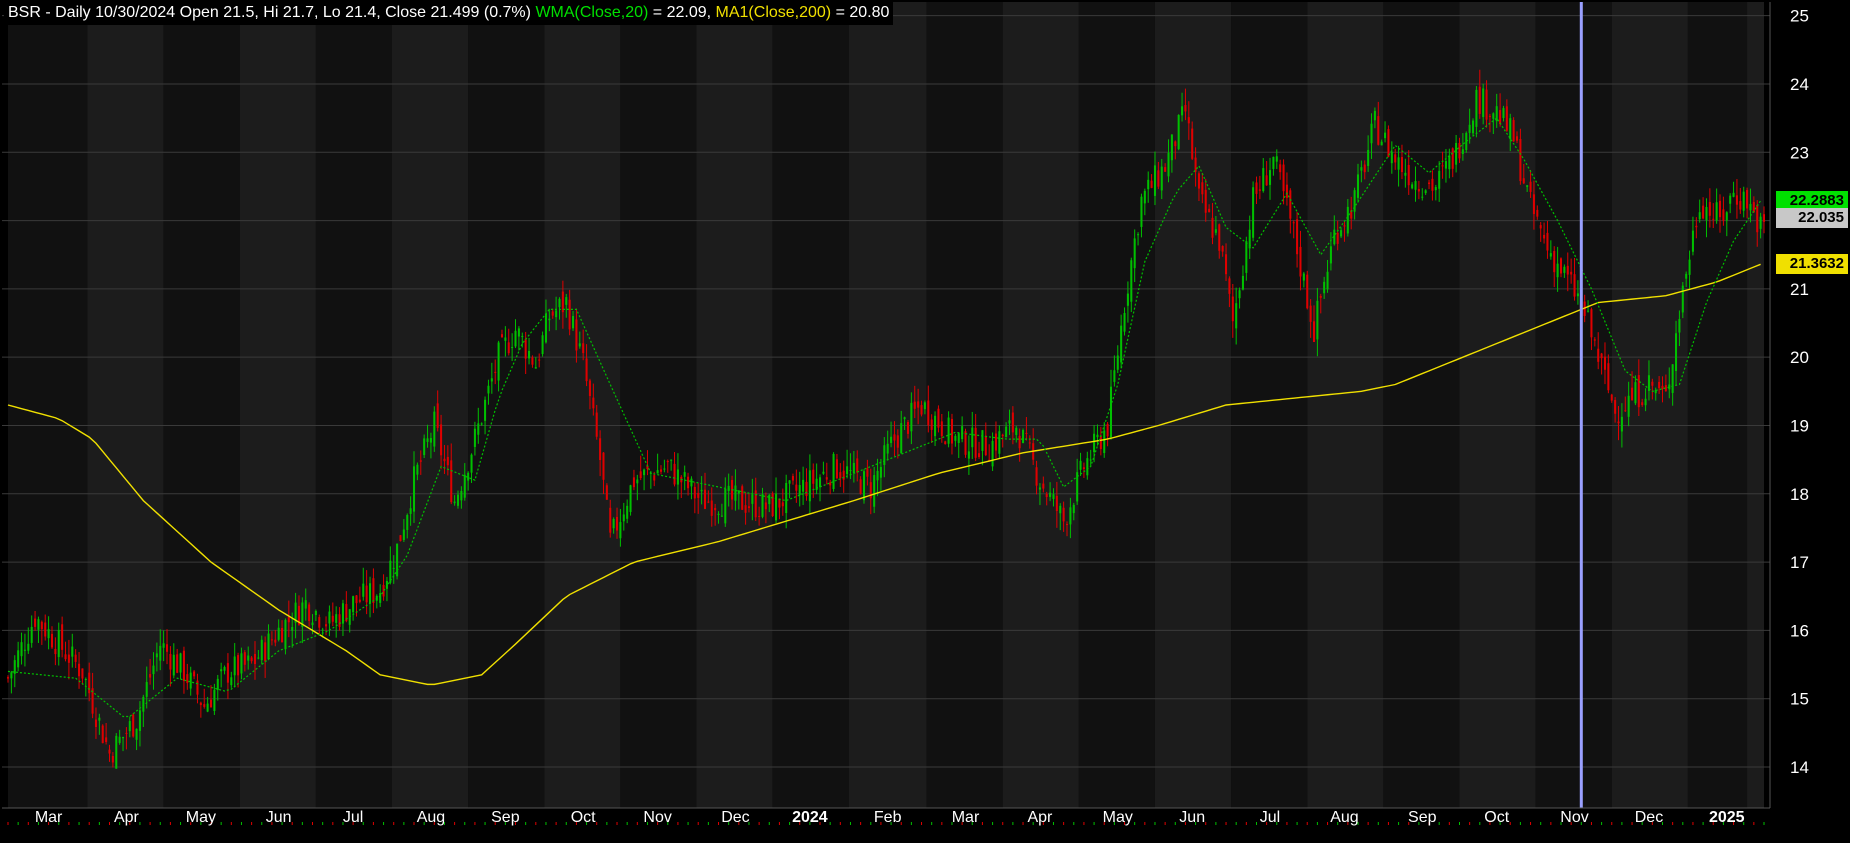 The height and width of the screenshot is (843, 1850). I want to click on x-tick-label: Aug, so click(431, 817).